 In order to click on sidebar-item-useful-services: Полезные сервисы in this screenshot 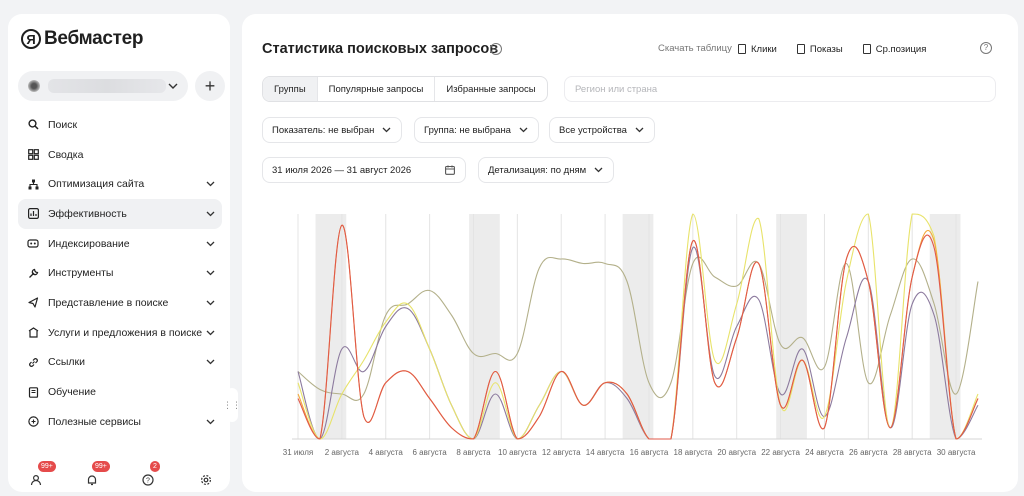, I will do `click(120, 422)`.